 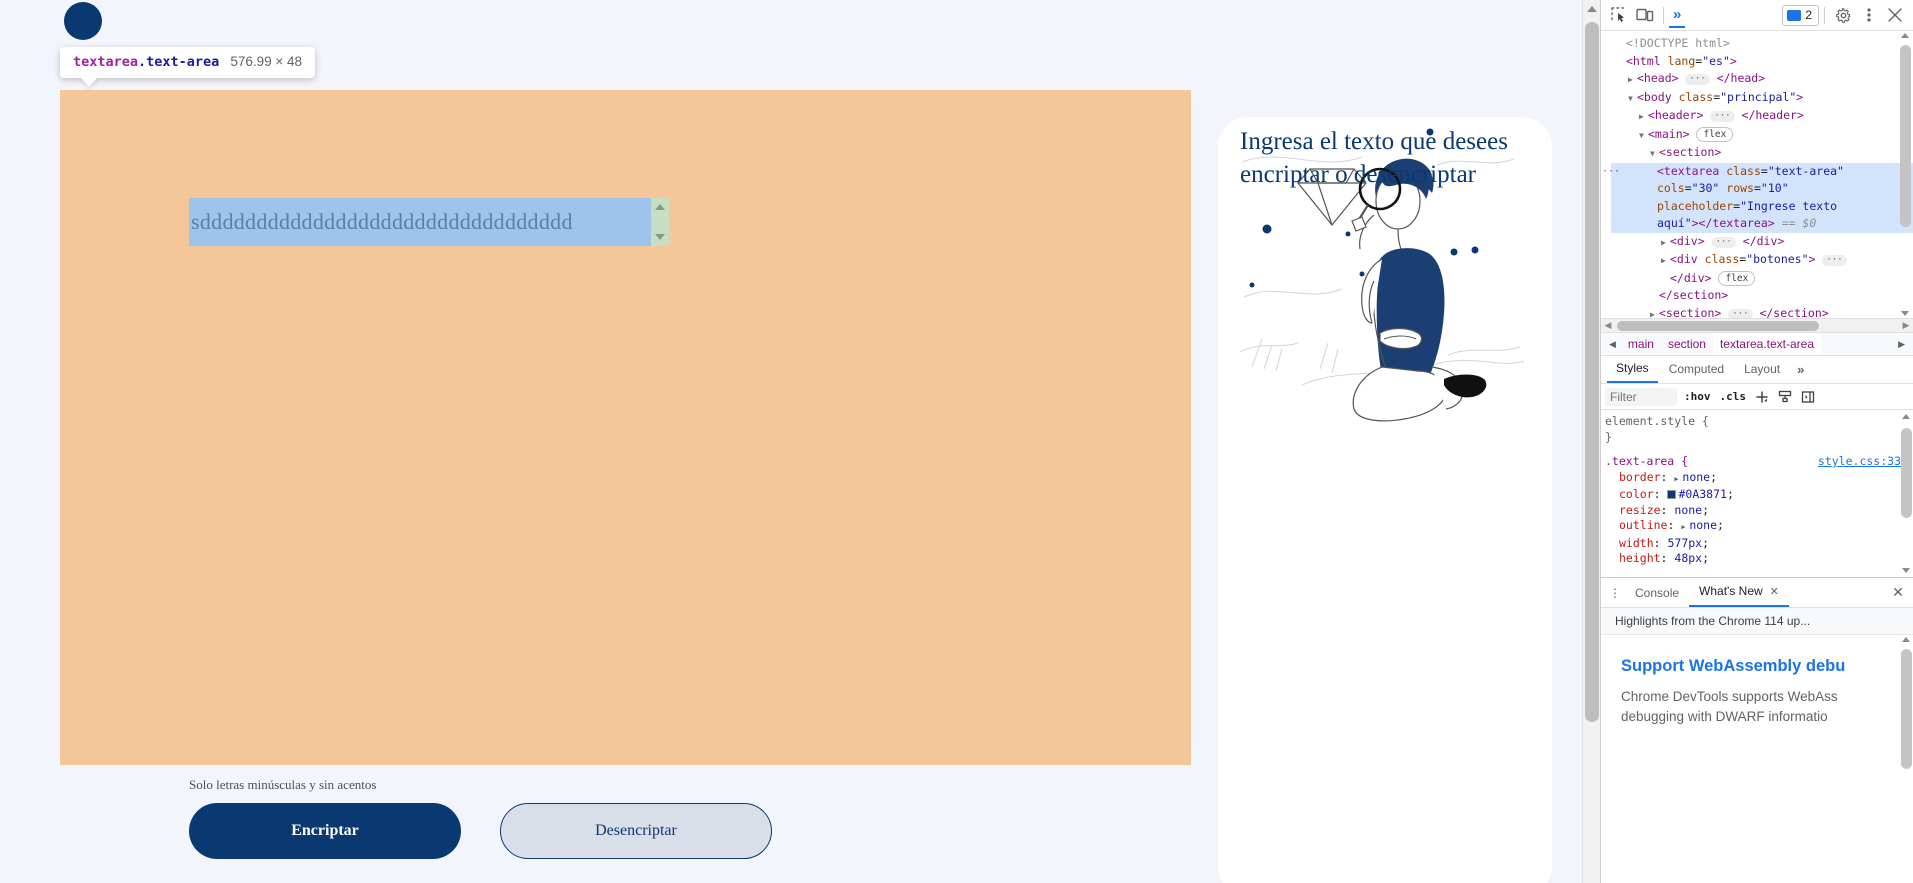 I want to click on dom-scroll-up-icon, so click(x=1905, y=35).